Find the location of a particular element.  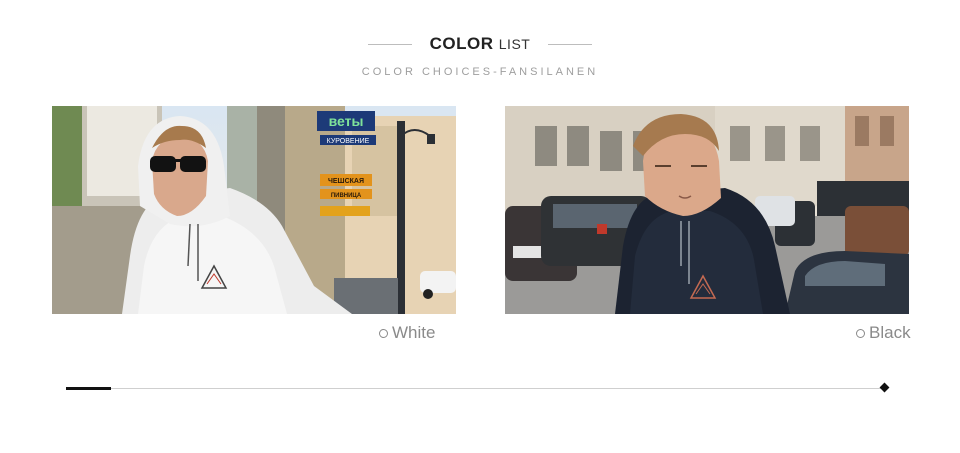

section-header: COLOR LIST COLOR CHOICES-FANSILANEN is located at coordinates (480, 55).